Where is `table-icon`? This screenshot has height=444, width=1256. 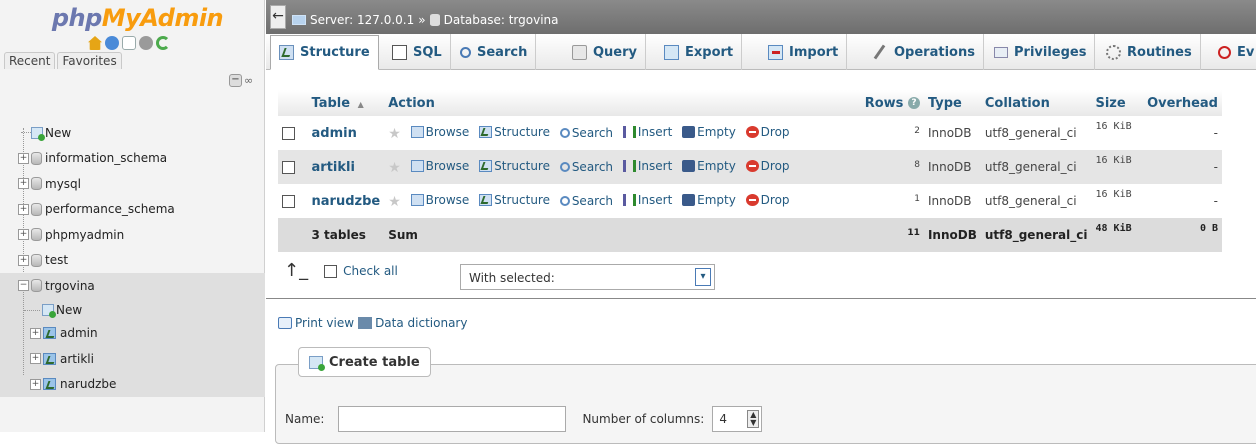 table-icon is located at coordinates (49, 333).